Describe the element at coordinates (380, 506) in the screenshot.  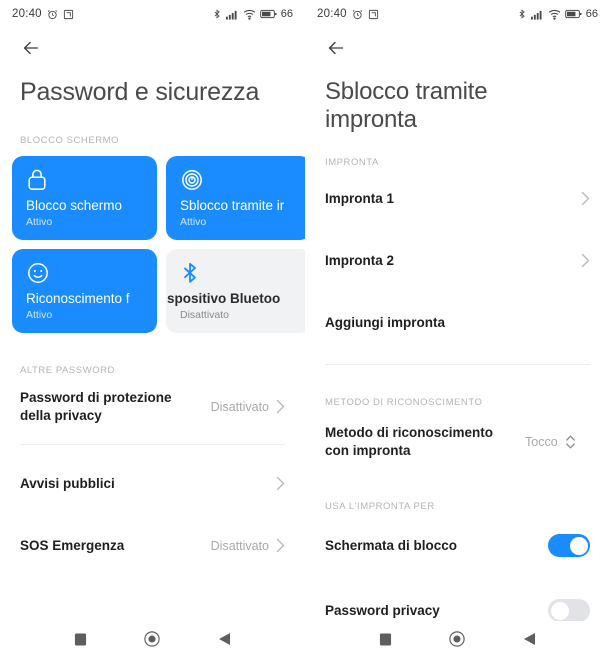
I see `section-label-usage: USA L'IMPRONTA PER` at that location.